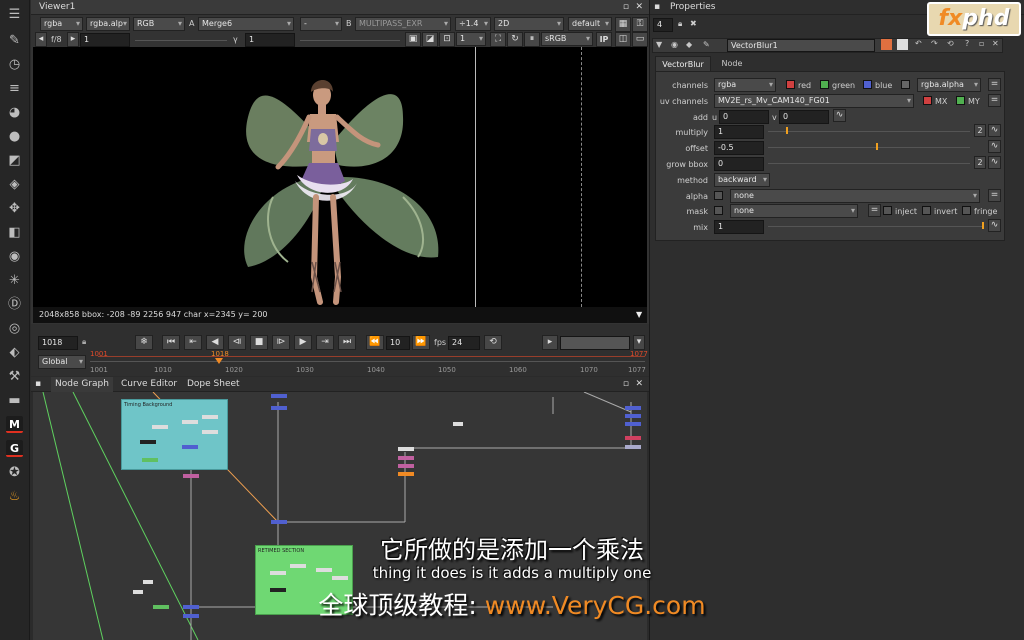 The image size is (1024, 640). Describe the element at coordinates (38, 384) in the screenshot. I see `pane-menu-icon: ▪` at that location.